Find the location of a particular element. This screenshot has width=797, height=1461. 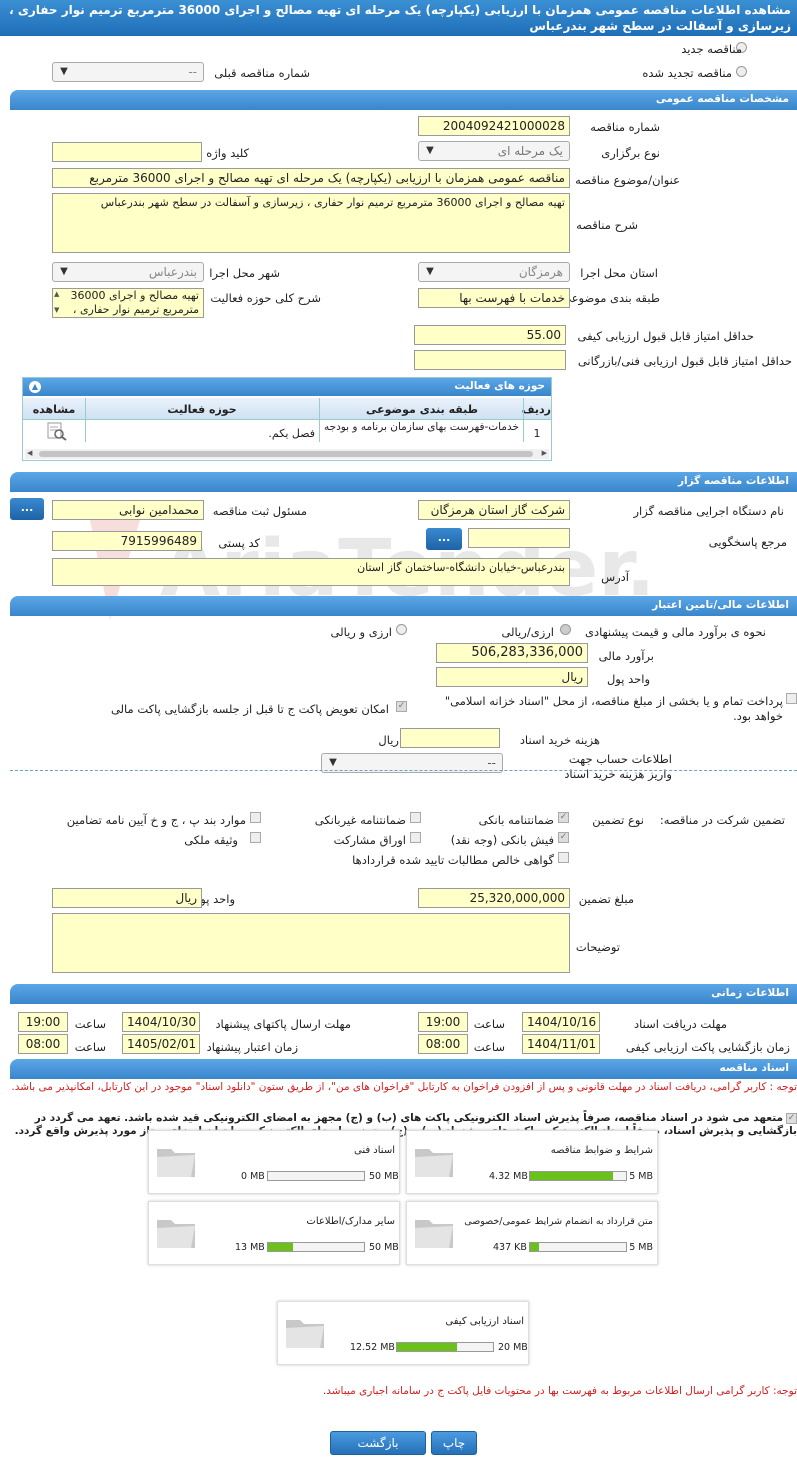

rial-fx-label: ارزی/ریالی is located at coordinates (527, 632).